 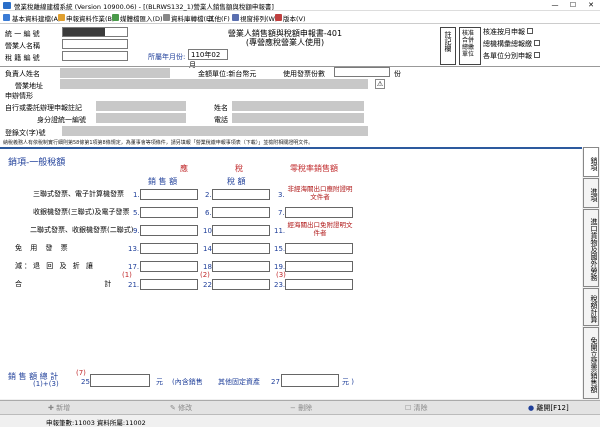 I want to click on delete-button: − 刪除, so click(x=301, y=408).